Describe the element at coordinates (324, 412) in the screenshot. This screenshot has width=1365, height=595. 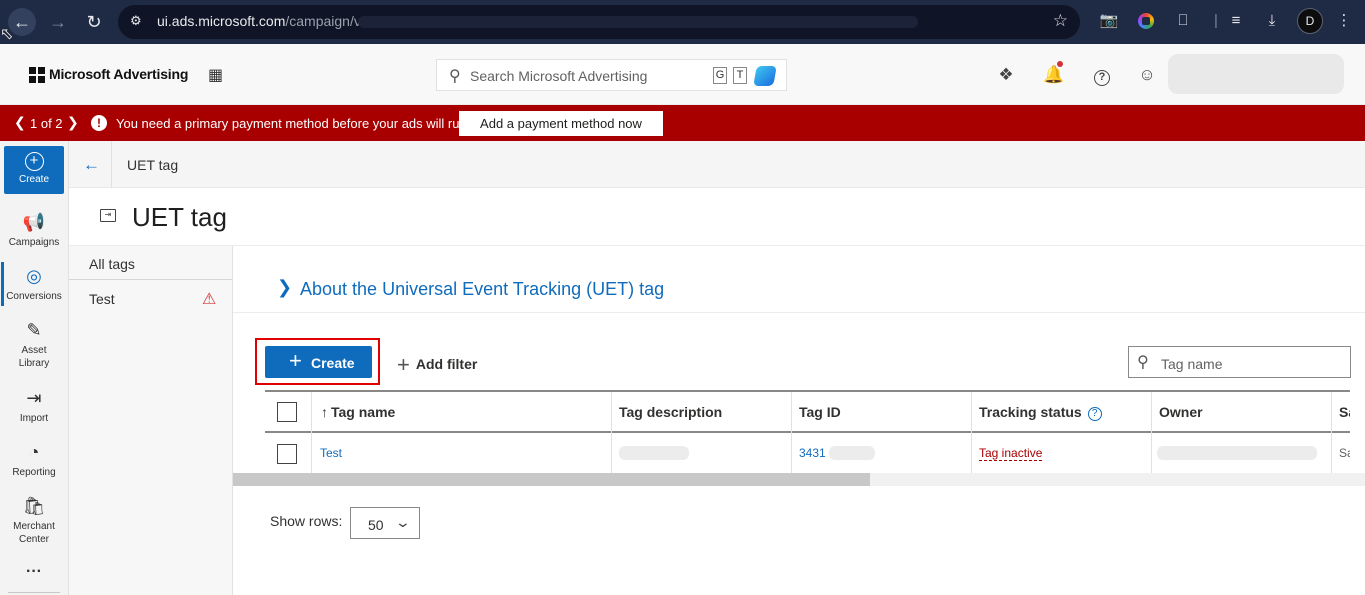
I see `sort-ascending-icon: ↑` at that location.